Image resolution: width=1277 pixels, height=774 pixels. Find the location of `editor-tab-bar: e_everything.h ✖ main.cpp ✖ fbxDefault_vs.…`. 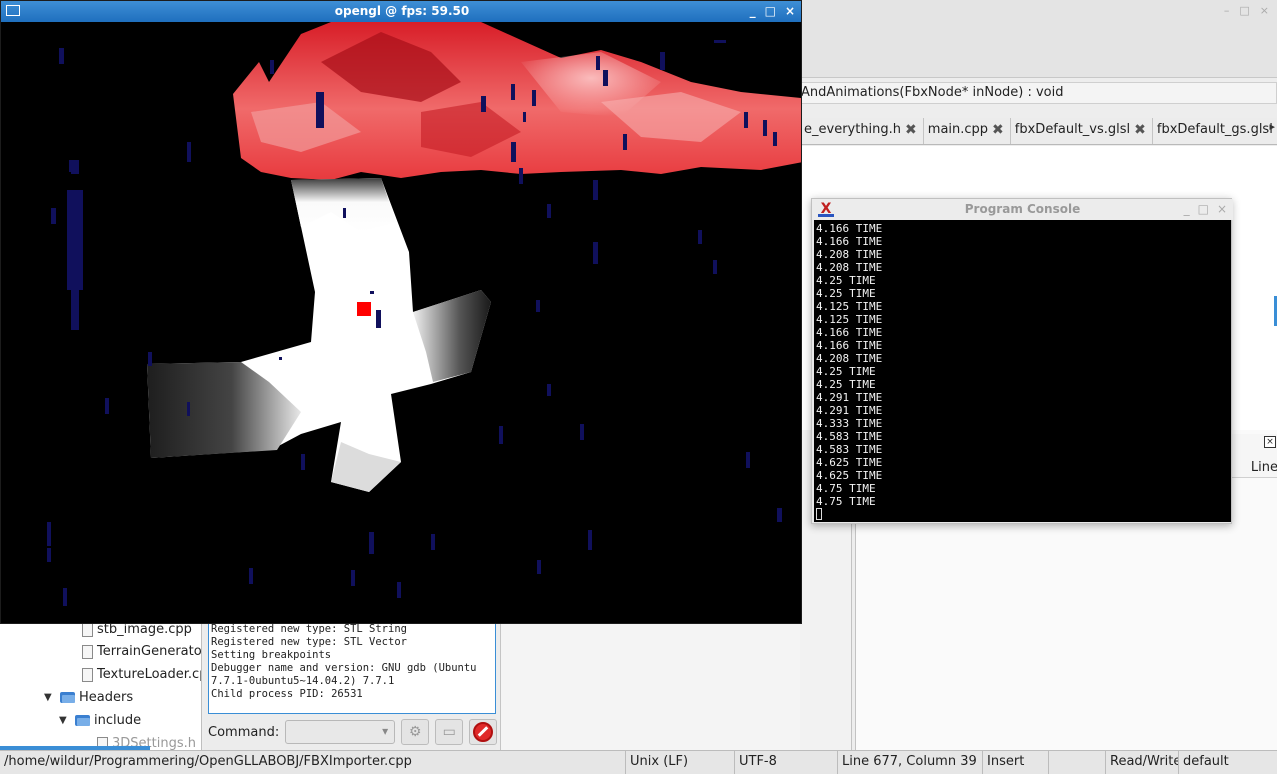

editor-tab-bar: e_everything.h ✖ main.cpp ✖ fbxDefault_vs.… is located at coordinates (1038, 131).